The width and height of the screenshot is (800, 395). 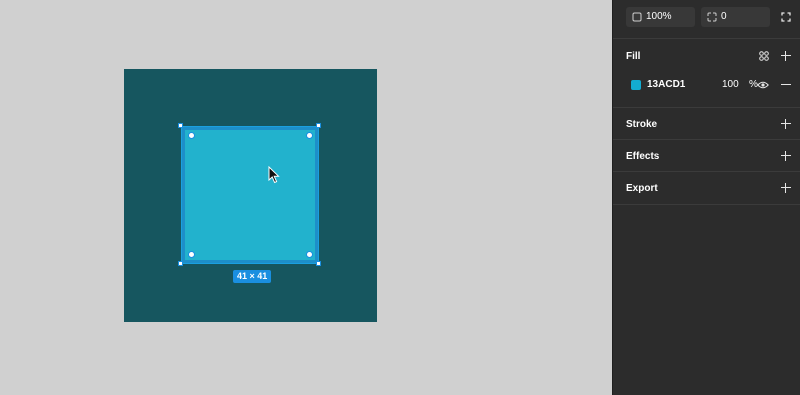 I want to click on opacity-field: 100%, so click(x=660, y=17).